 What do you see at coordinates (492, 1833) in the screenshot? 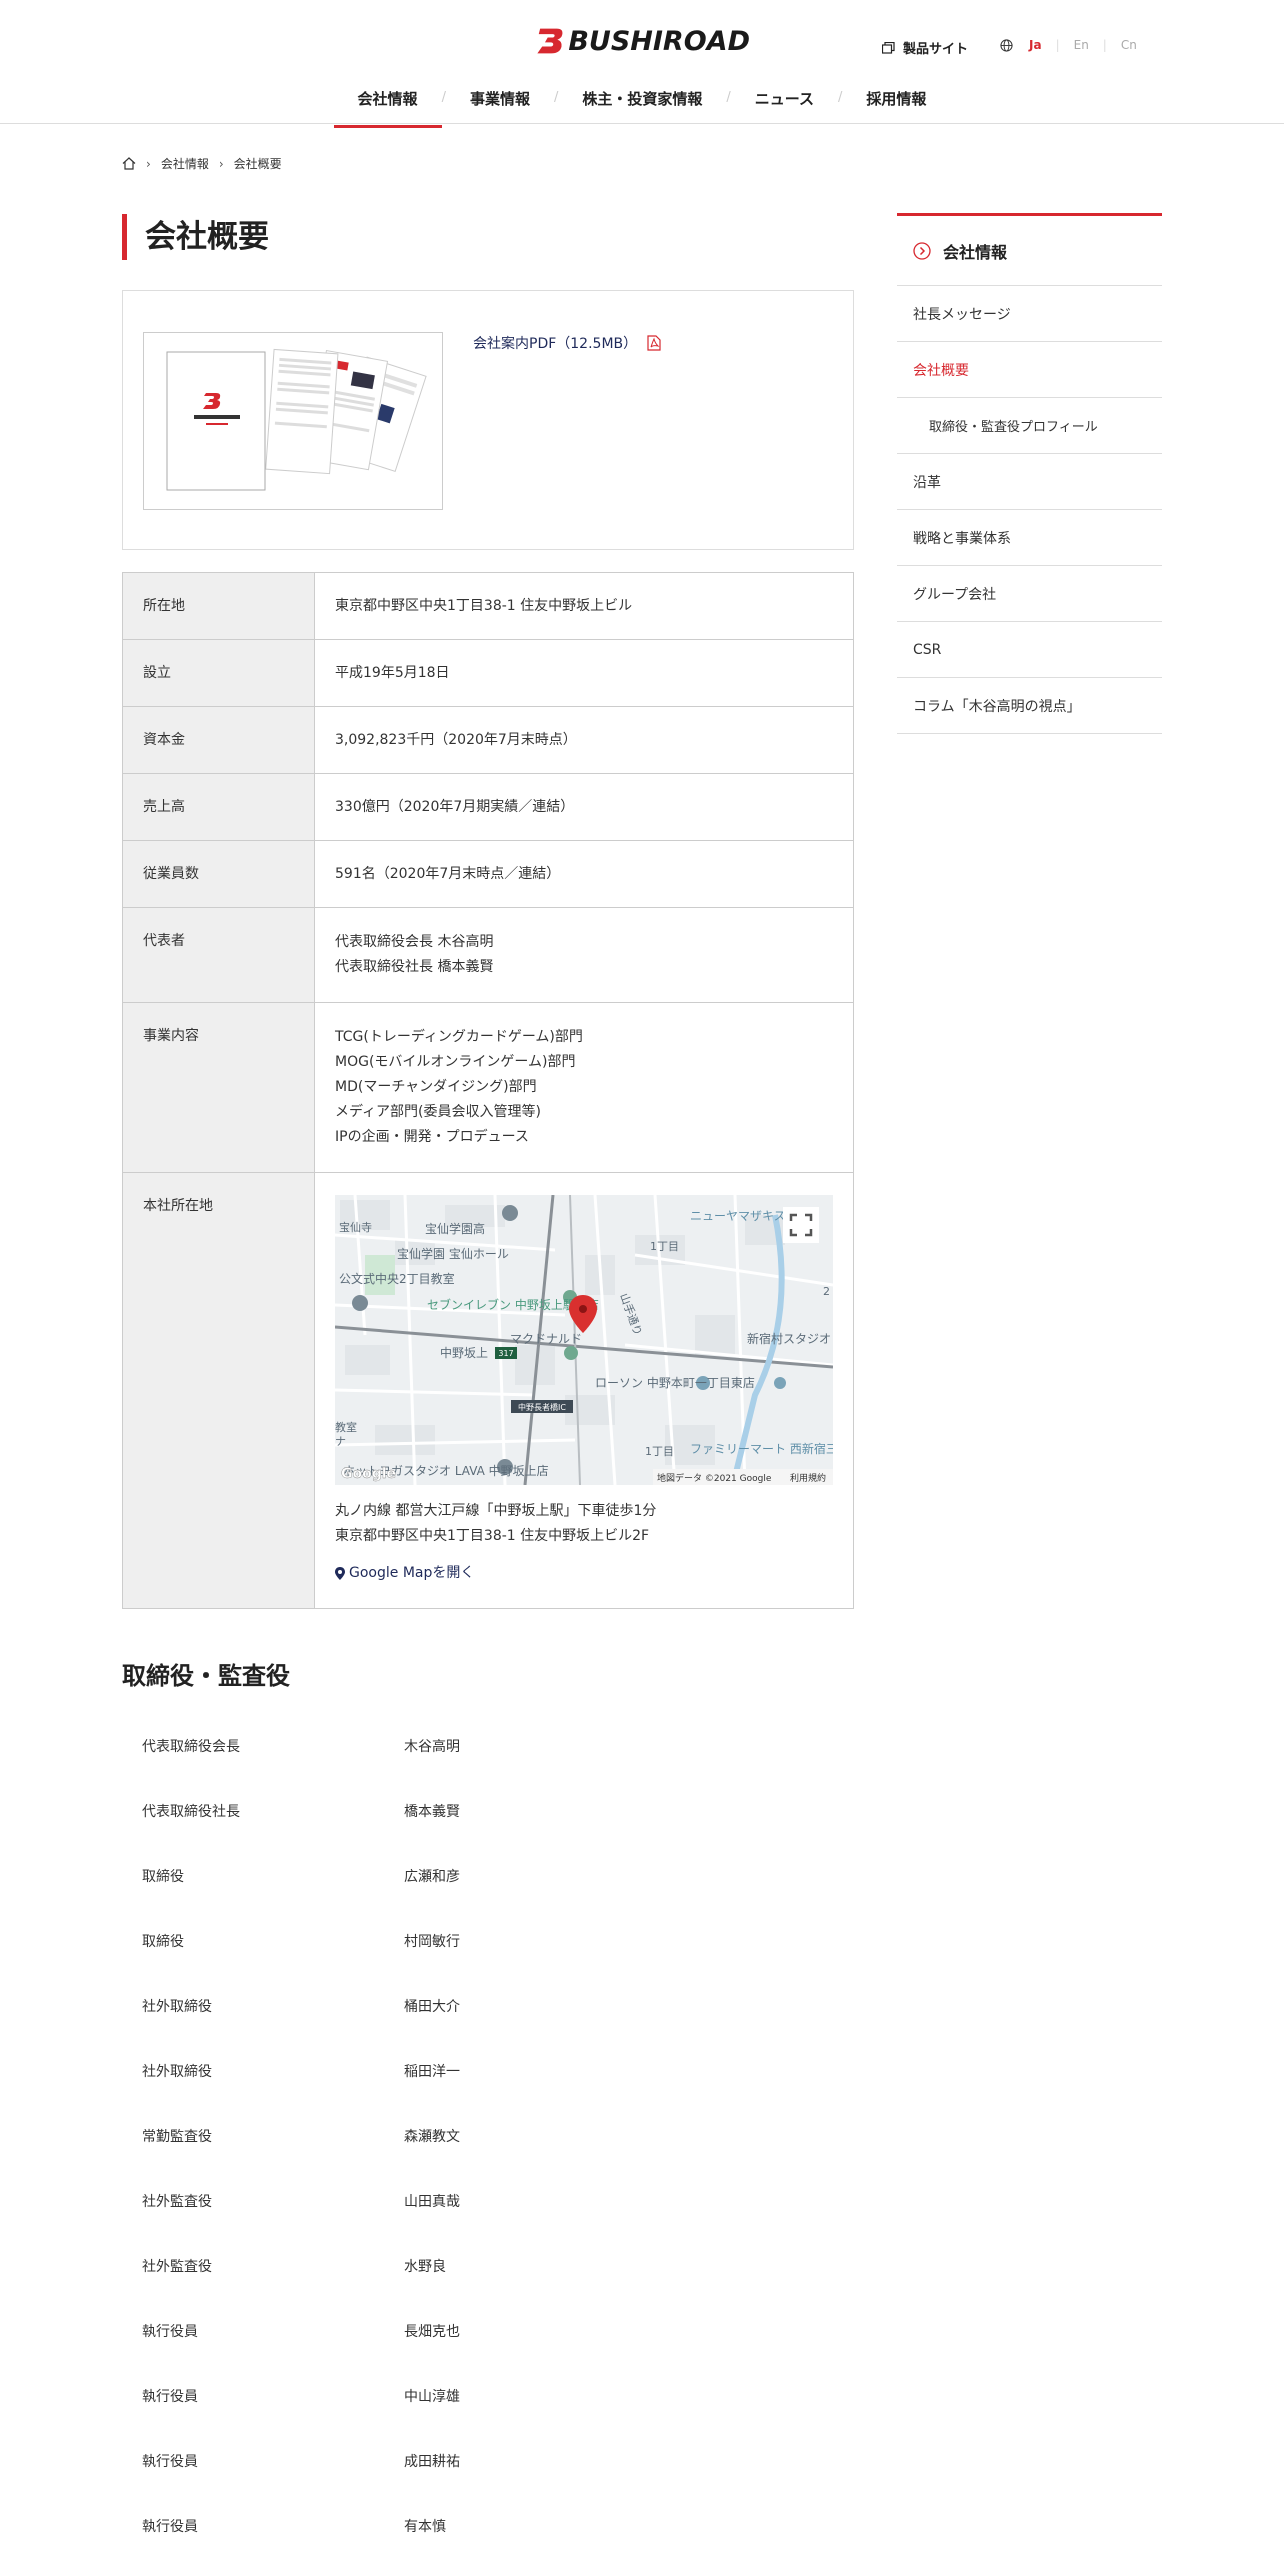
I see `officer-row: 代表取締役社長 橋本義賢` at bounding box center [492, 1833].